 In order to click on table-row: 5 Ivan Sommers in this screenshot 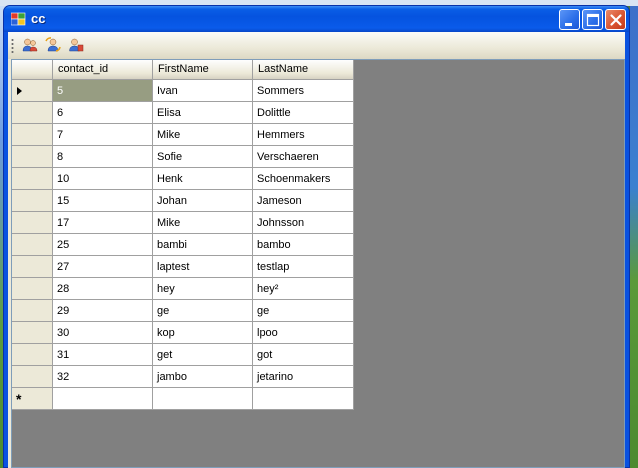, I will do `click(183, 91)`.